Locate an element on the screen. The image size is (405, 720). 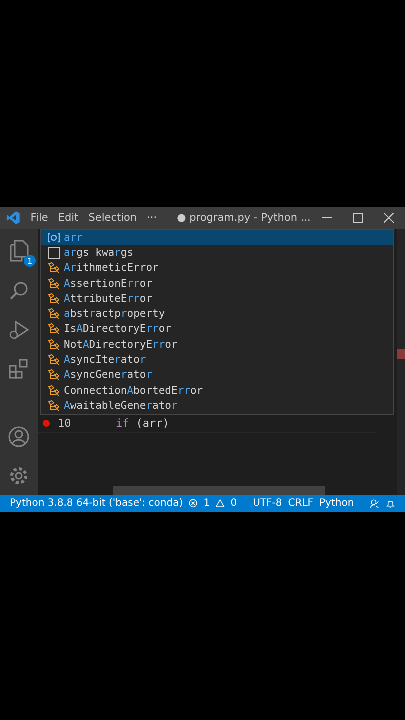
suggestion-item: abstractproperty is located at coordinates (217, 314).